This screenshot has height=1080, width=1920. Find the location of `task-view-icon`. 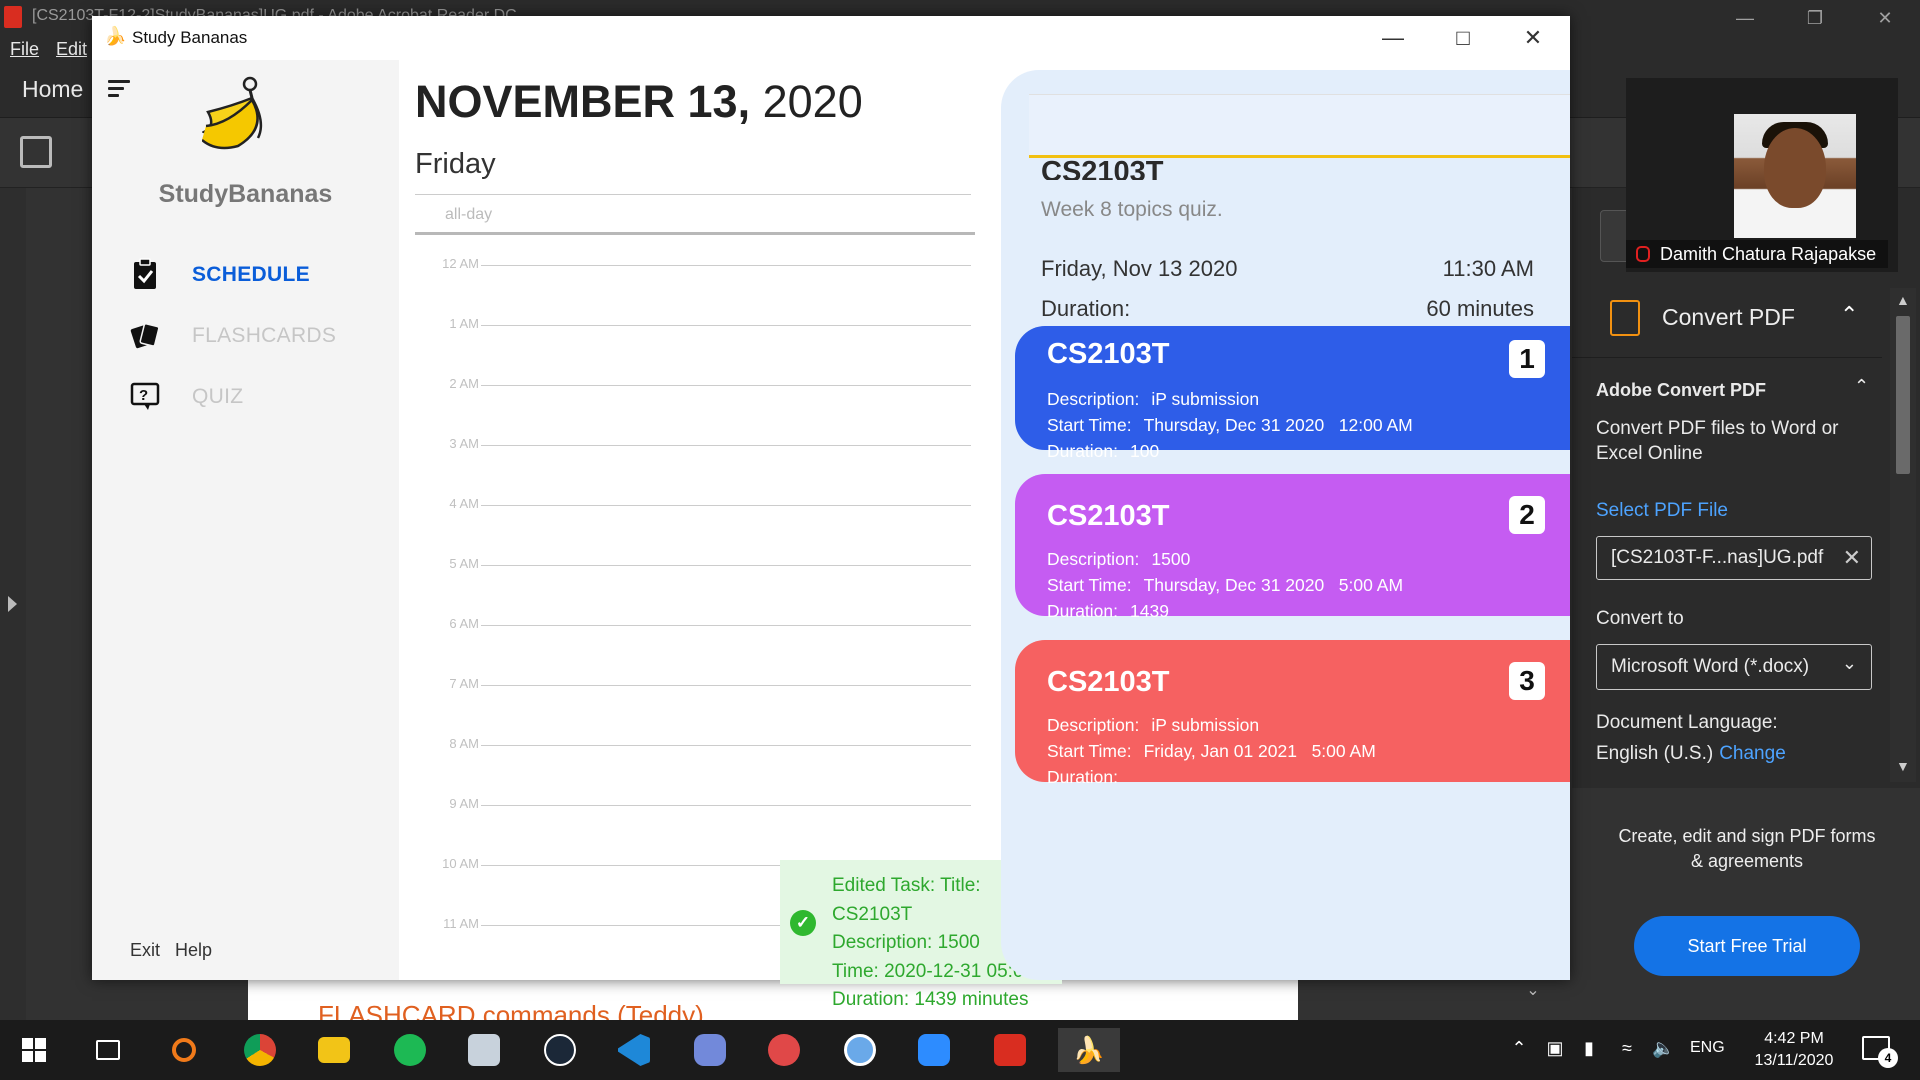

task-view-icon is located at coordinates (108, 1050).